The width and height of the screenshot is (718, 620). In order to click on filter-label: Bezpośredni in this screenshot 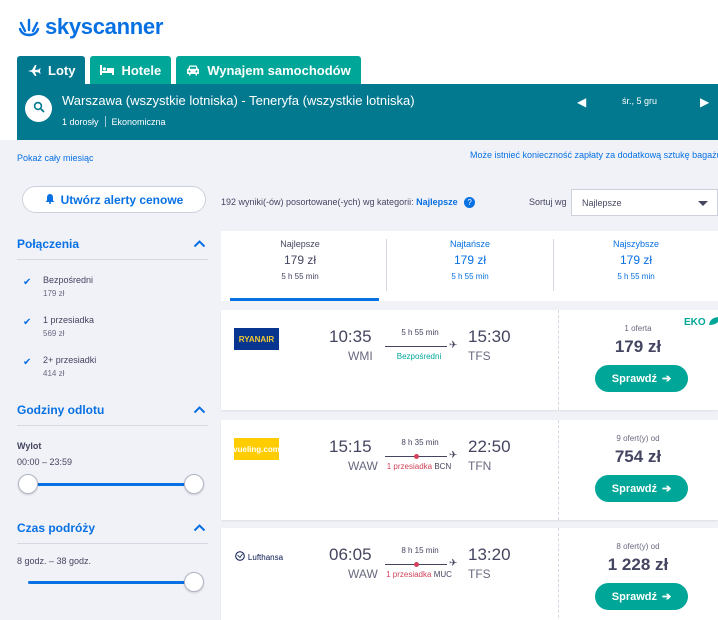, I will do `click(68, 280)`.